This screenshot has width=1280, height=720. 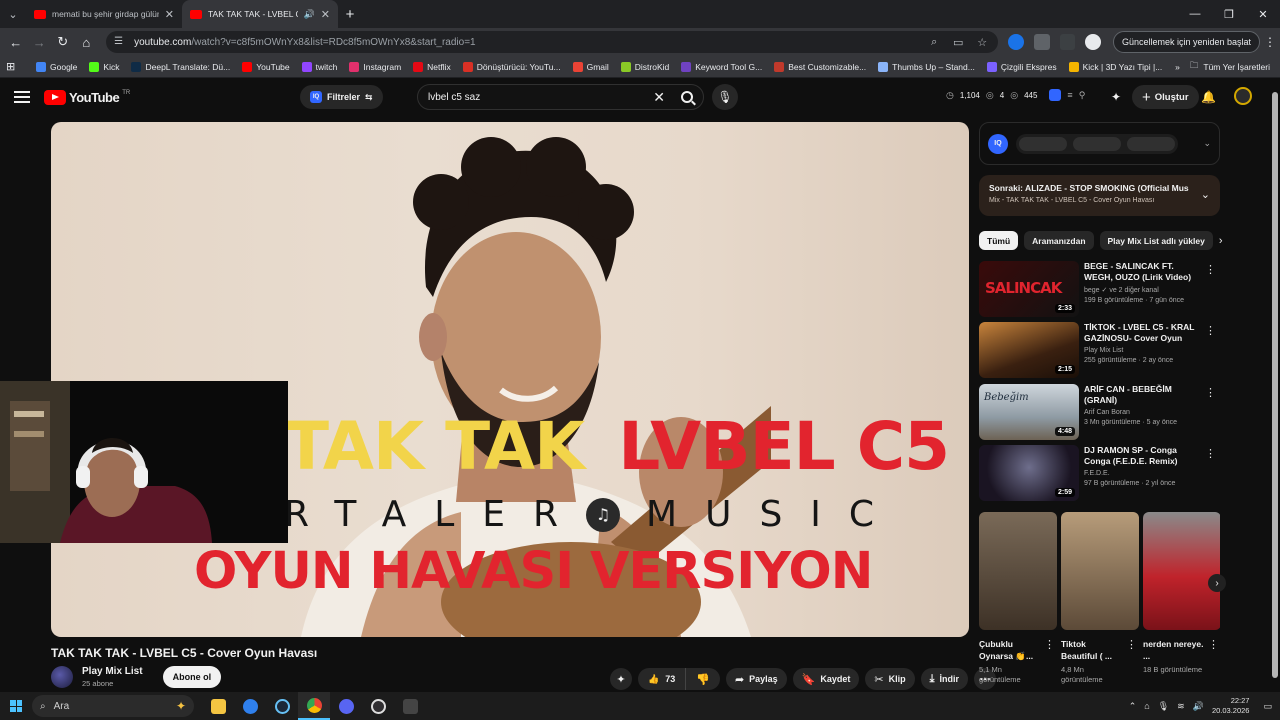 I want to click on bookmark-item: Gmail, so click(x=591, y=66).